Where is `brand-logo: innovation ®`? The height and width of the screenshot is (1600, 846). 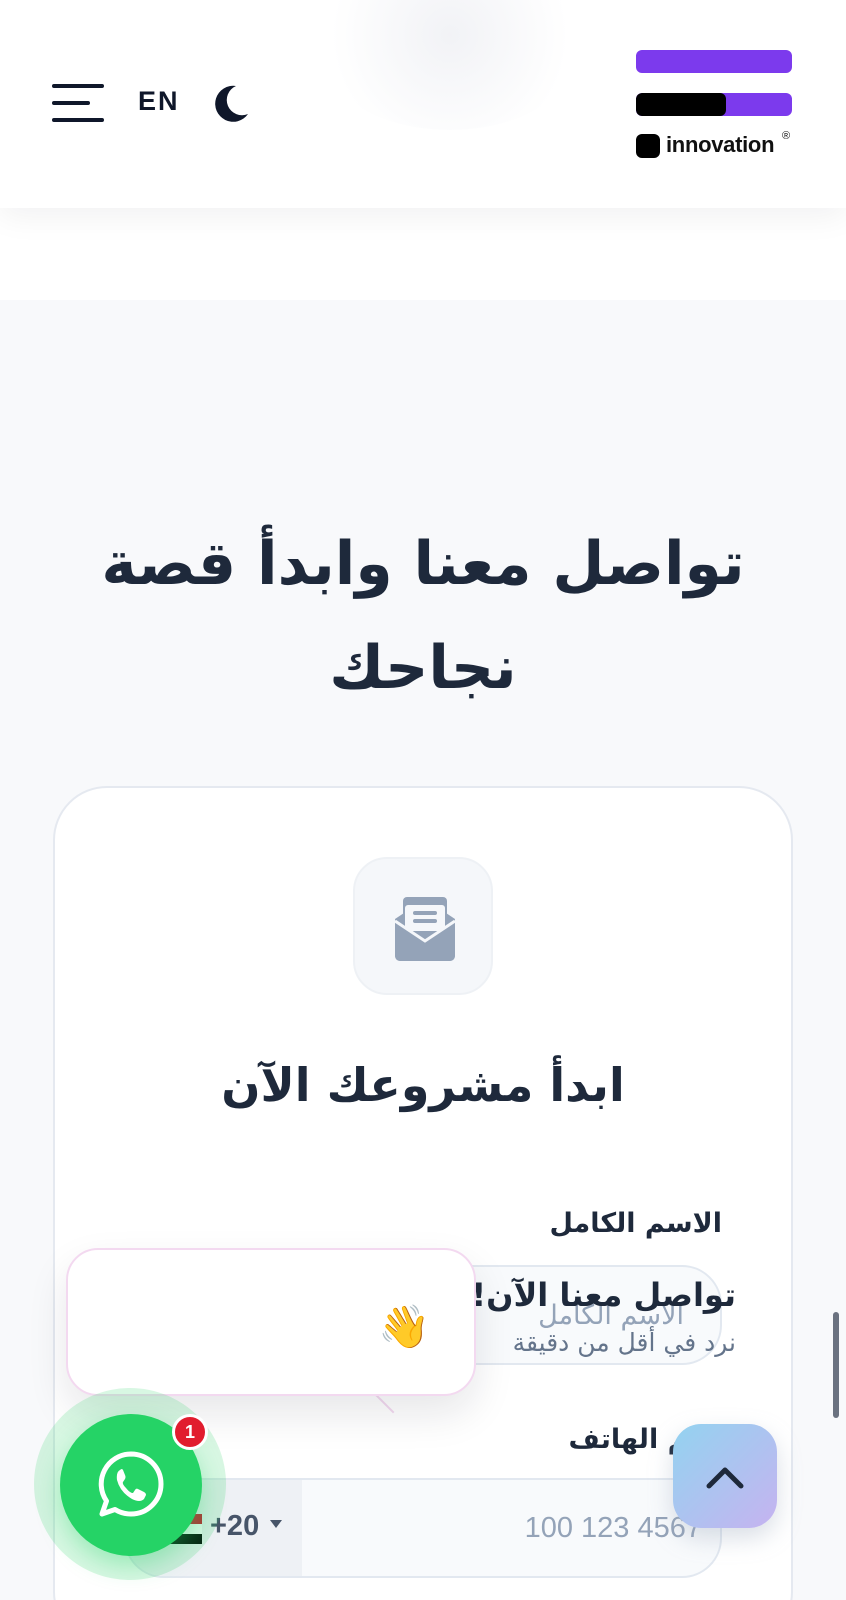 brand-logo: innovation ® is located at coordinates (716, 106).